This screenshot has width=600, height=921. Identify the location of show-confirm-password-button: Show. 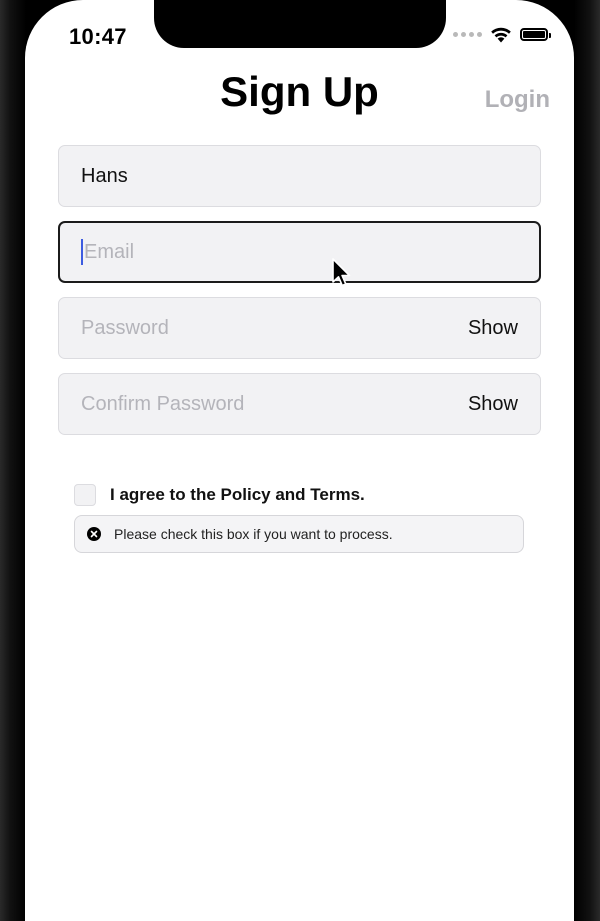
(493, 404).